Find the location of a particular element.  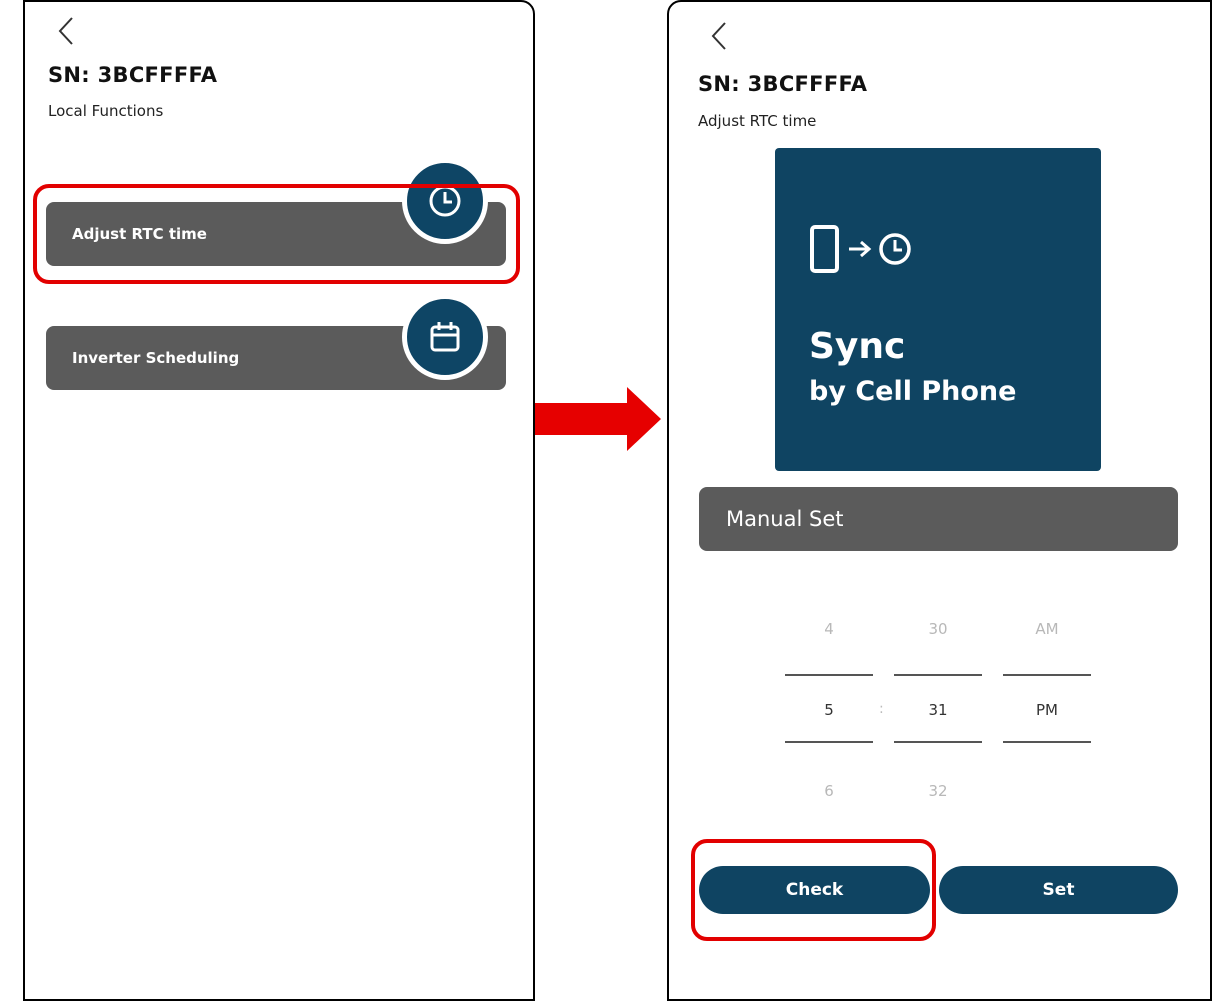

period-selected: PM is located at coordinates (1047, 710).